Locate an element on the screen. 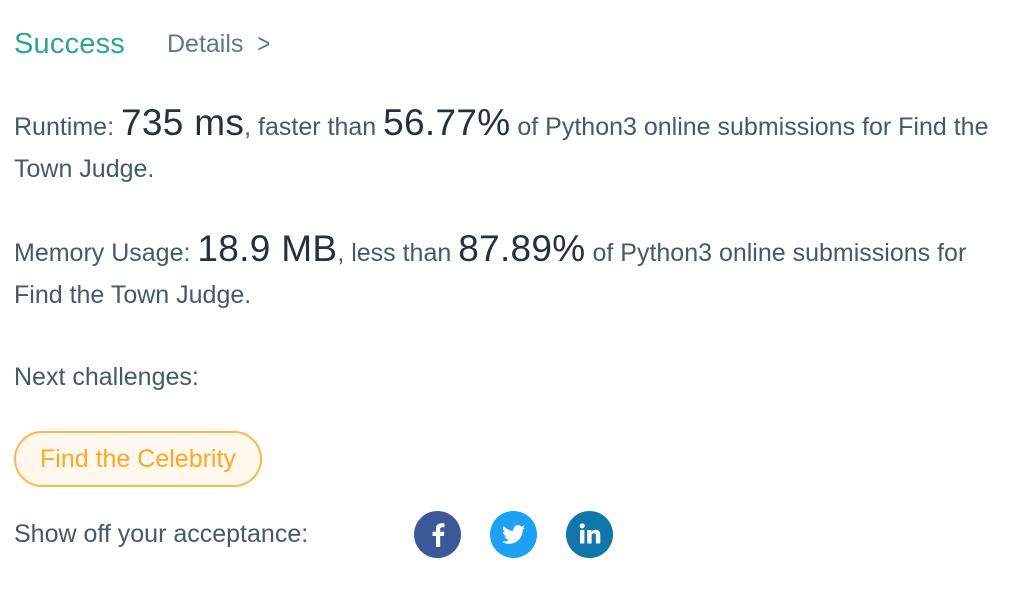 This screenshot has width=1030, height=594. twitter-icon is located at coordinates (513, 534).